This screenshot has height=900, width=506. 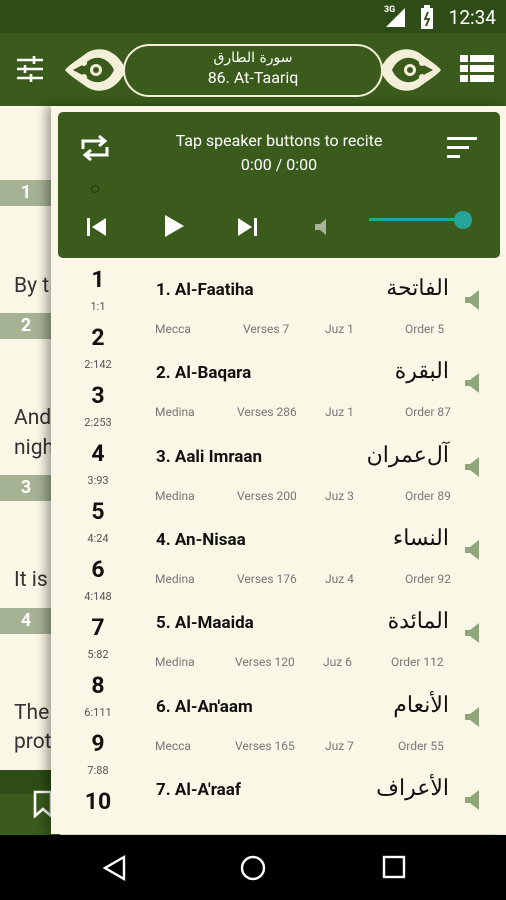 I want to click on surah-juz: Juz 3, so click(x=339, y=496).